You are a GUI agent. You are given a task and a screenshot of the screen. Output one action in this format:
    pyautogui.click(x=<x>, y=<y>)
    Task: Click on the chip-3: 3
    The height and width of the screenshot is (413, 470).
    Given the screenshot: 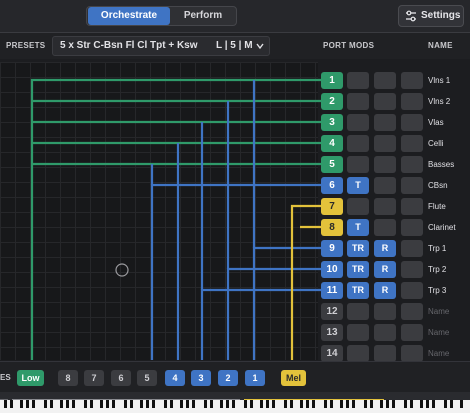 What is the action you would take?
    pyautogui.click(x=201, y=378)
    